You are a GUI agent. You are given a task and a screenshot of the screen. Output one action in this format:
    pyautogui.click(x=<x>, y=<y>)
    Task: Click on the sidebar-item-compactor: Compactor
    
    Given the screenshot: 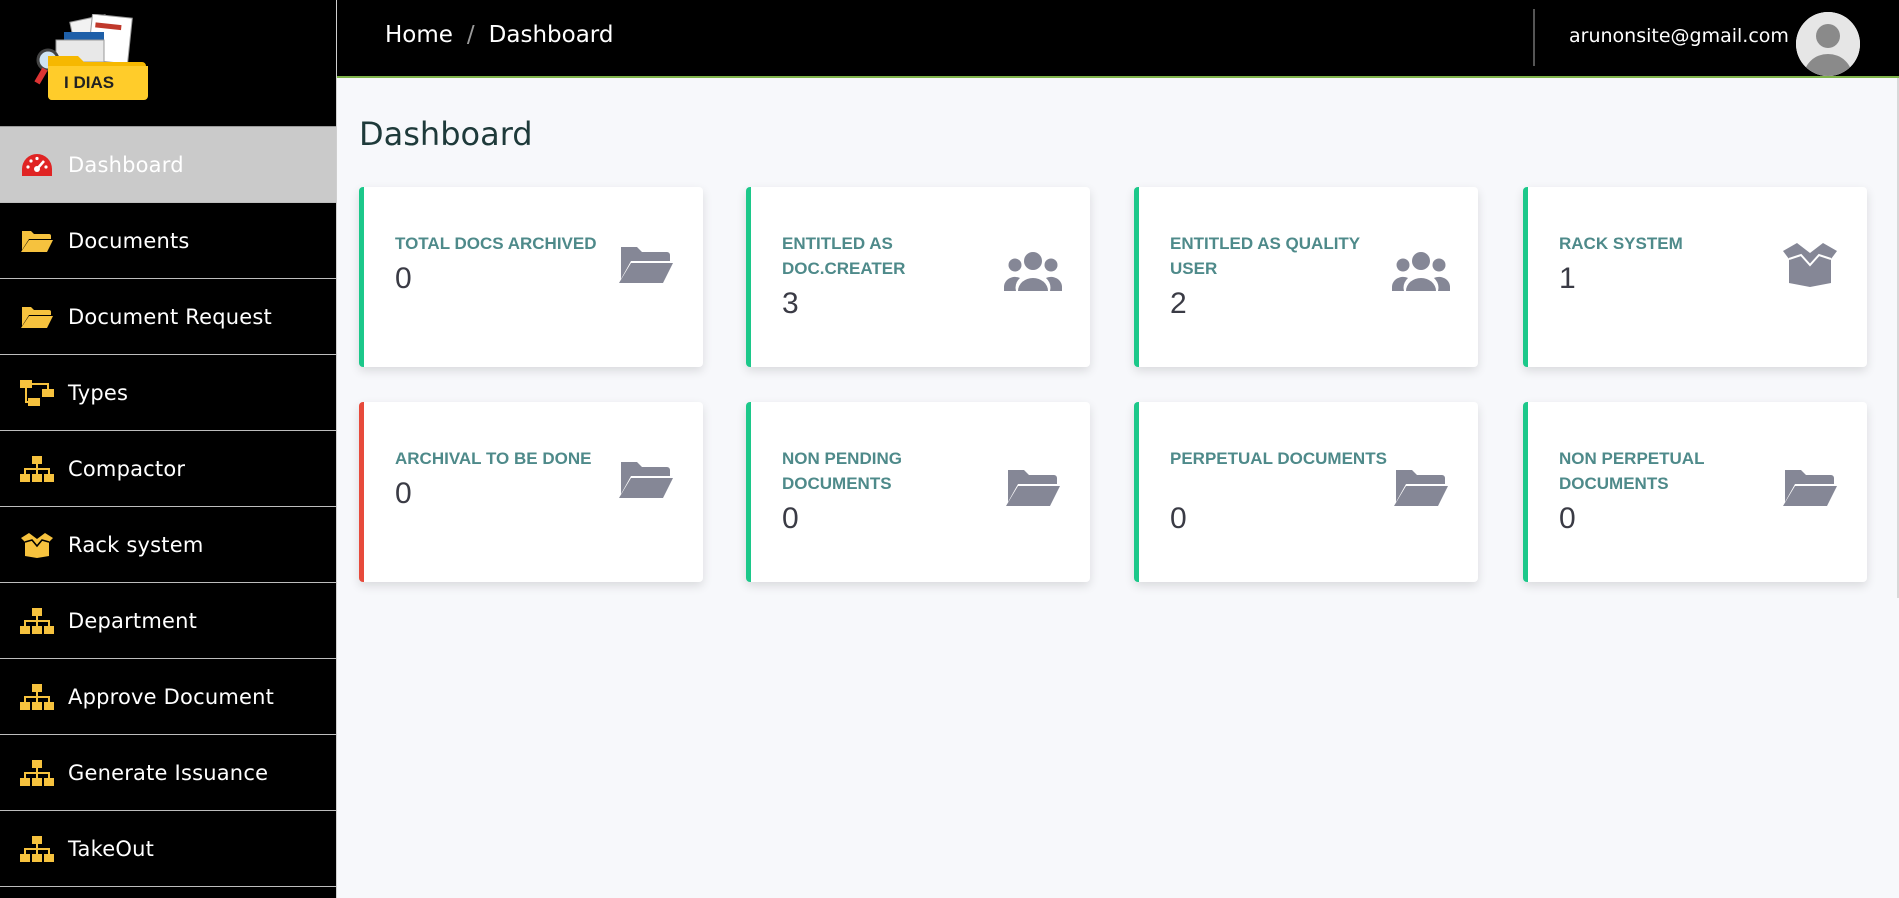 What is the action you would take?
    pyautogui.click(x=168, y=469)
    